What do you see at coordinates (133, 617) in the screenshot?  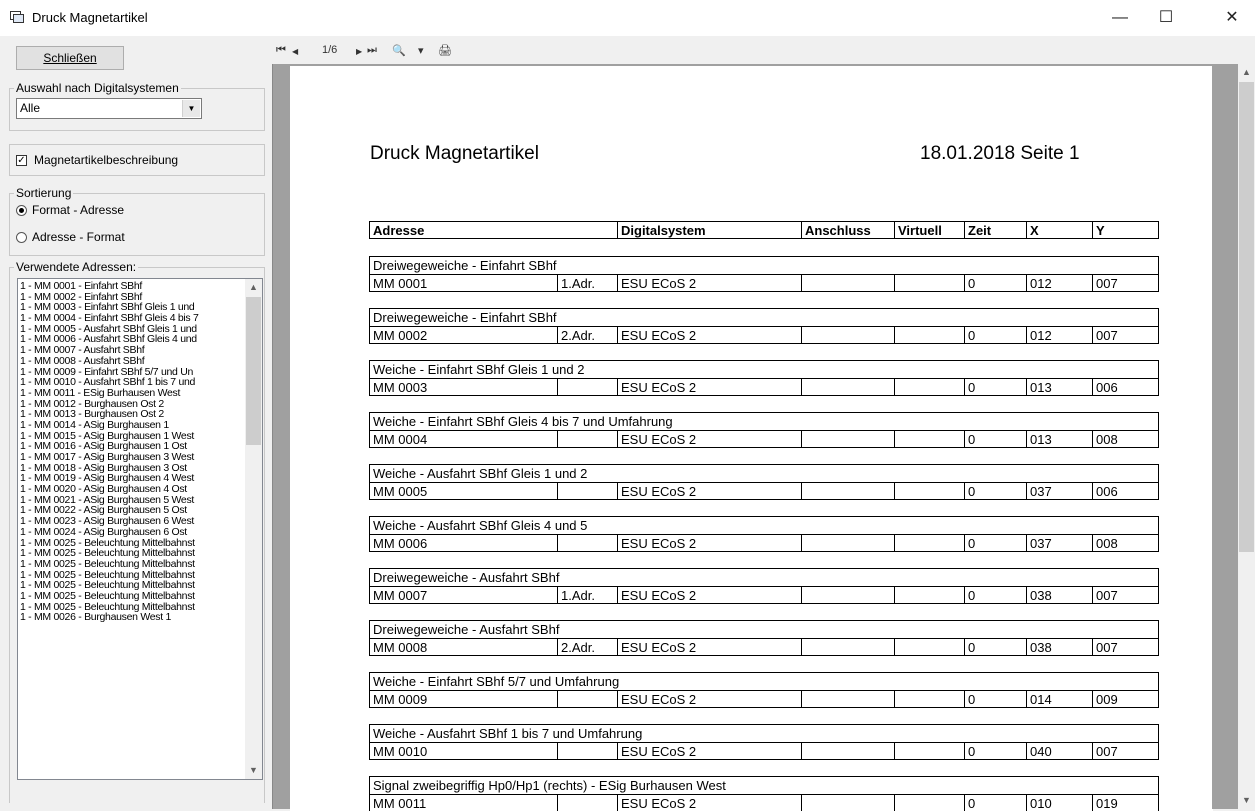 I see `list-item: 1 - MM 0026 - Burghausen West 1` at bounding box center [133, 617].